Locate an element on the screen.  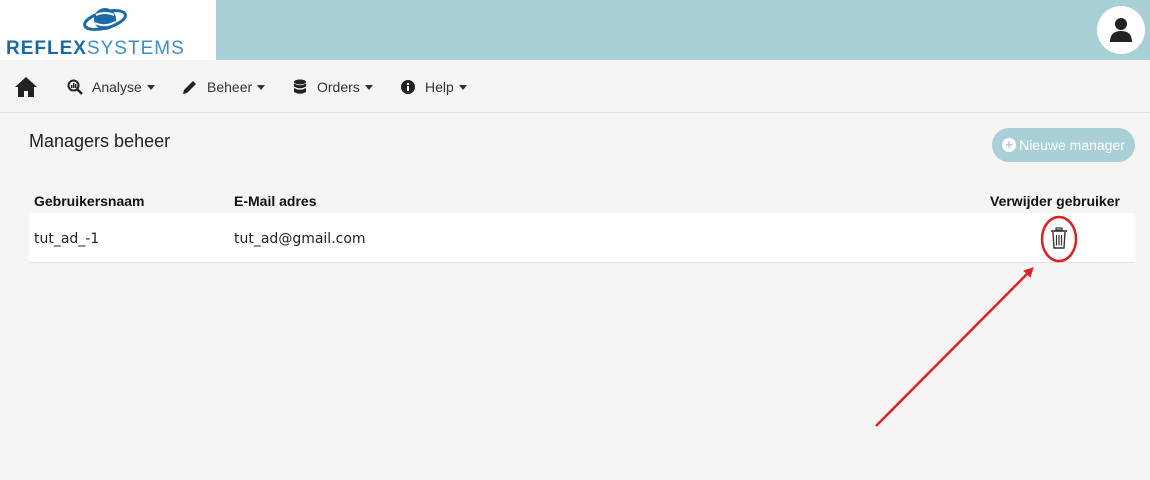
globe-logo-icon is located at coordinates (105, 19).